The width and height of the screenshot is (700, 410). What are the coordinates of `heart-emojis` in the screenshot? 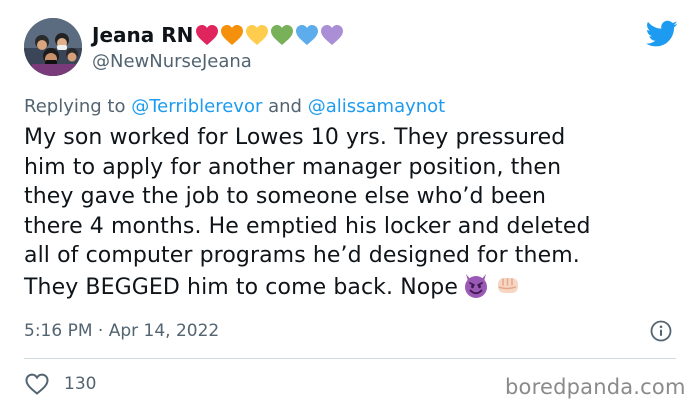 It's located at (269, 35).